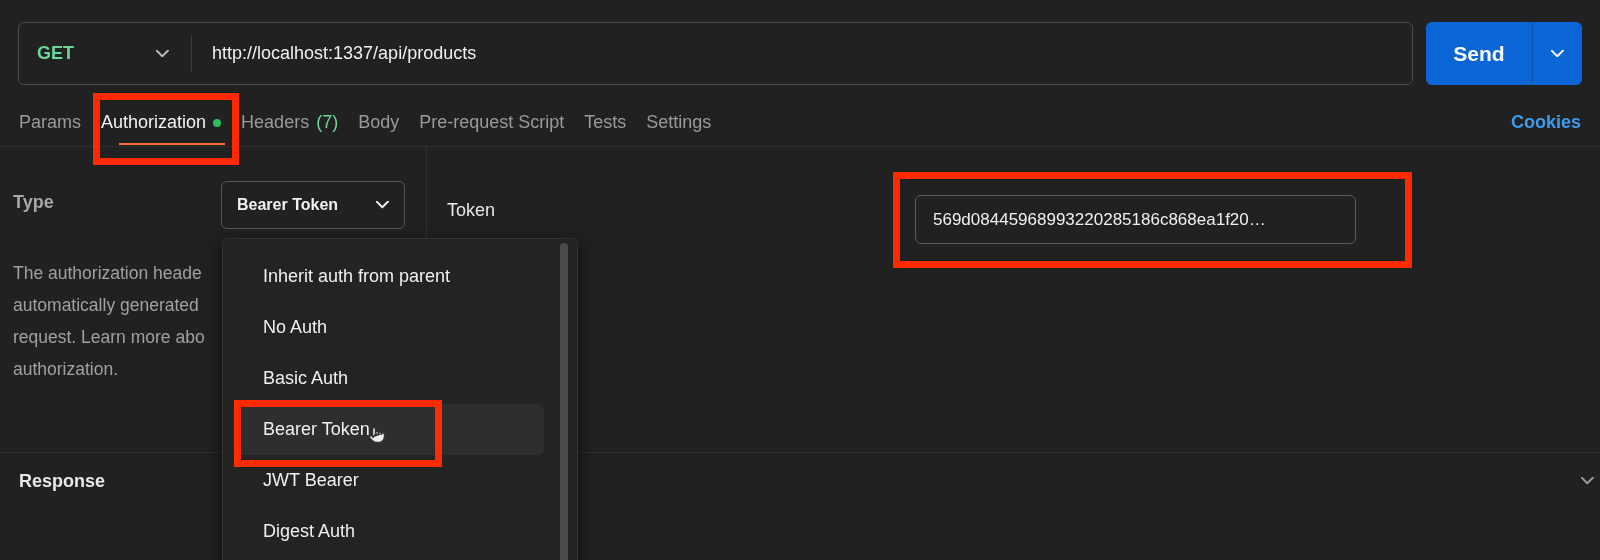  Describe the element at coordinates (492, 122) in the screenshot. I see `tab-label: Pre-request Script` at that location.